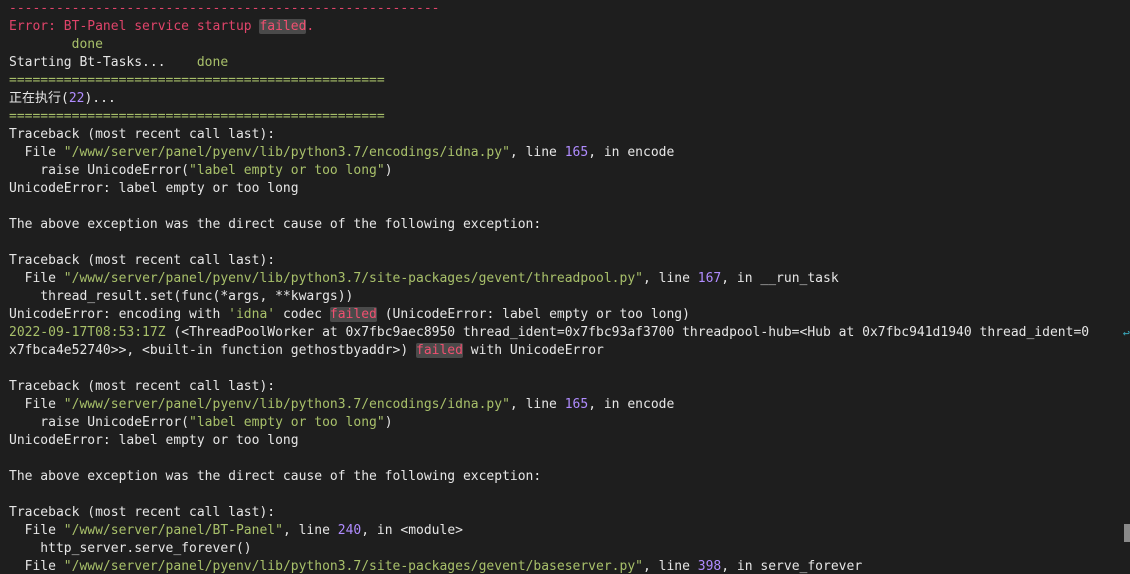 This screenshot has height=574, width=1130. Describe the element at coordinates (533, 350) in the screenshot. I see `terminal-text: with UnicodeError` at that location.